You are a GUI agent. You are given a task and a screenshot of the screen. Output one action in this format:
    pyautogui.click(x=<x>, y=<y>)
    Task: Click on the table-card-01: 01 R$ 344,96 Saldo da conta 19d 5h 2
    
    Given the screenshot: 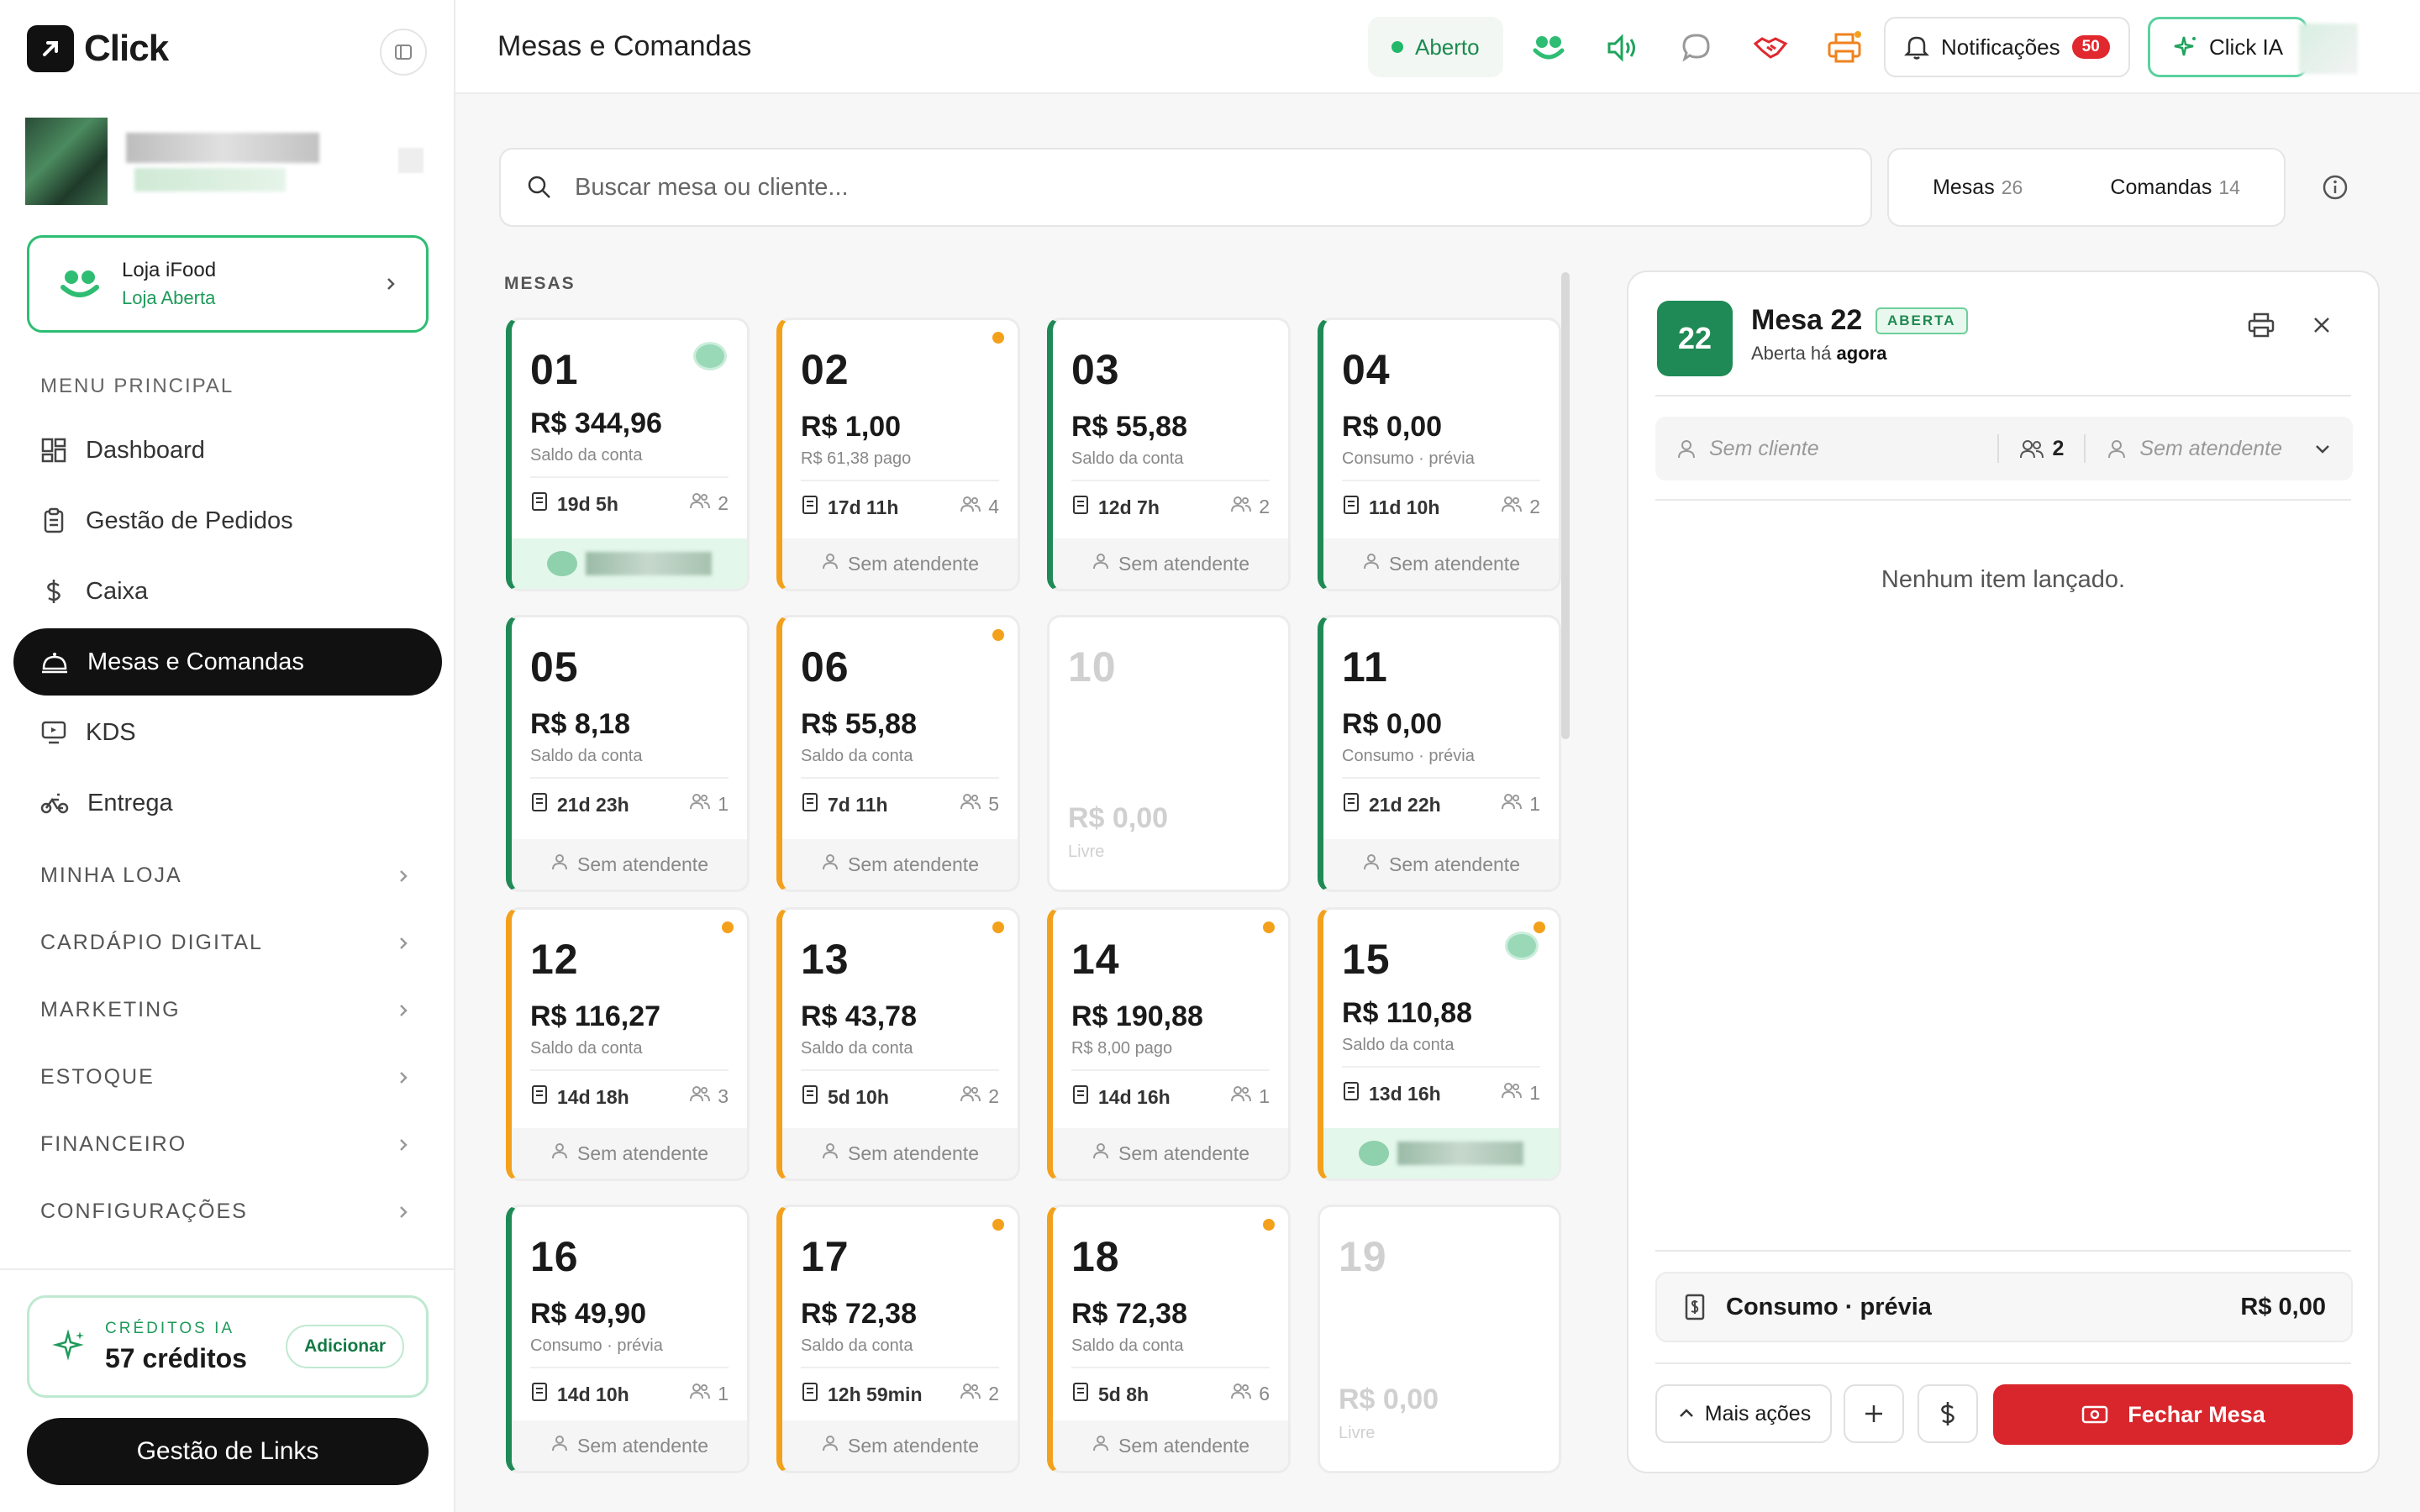 What is the action you would take?
    pyautogui.click(x=628, y=454)
    